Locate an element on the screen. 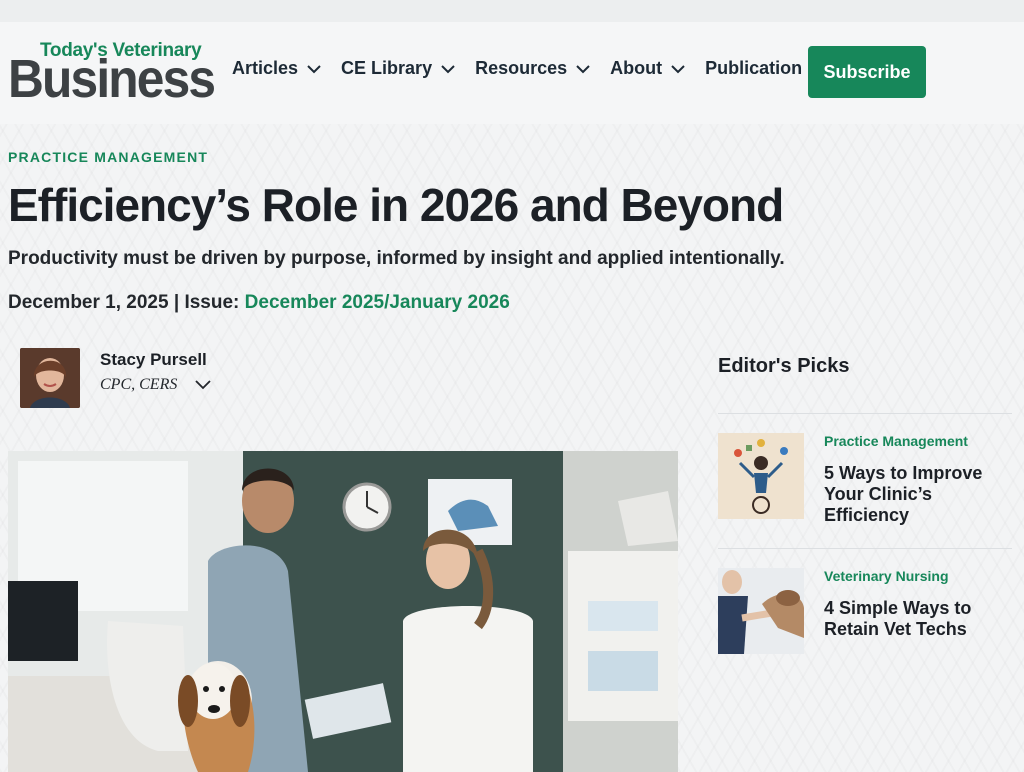 The width and height of the screenshot is (1024, 772). nav-item-label: Resources is located at coordinates (521, 68).